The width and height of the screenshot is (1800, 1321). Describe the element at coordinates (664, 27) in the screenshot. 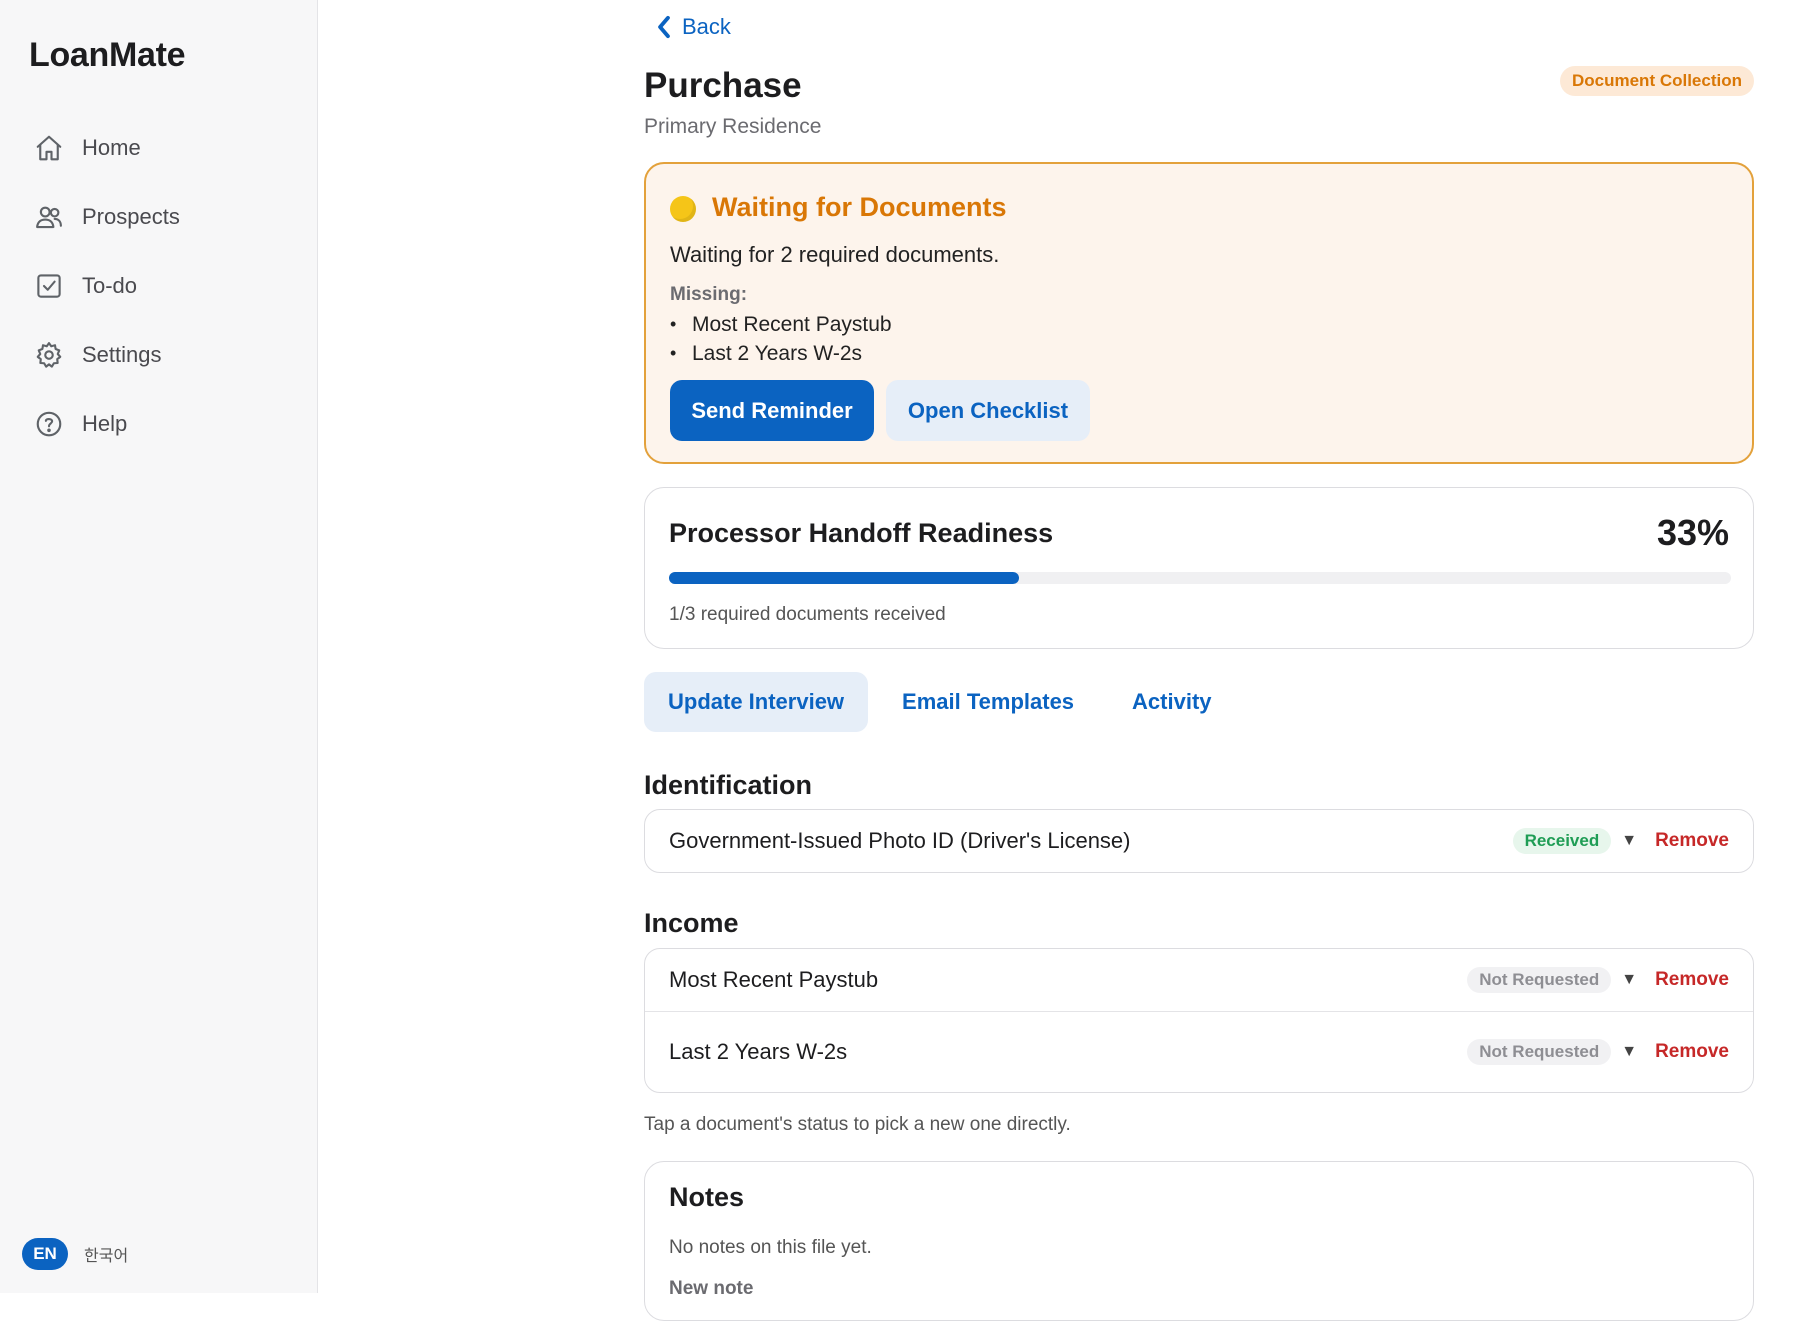

I see `chevron-left-icon` at that location.